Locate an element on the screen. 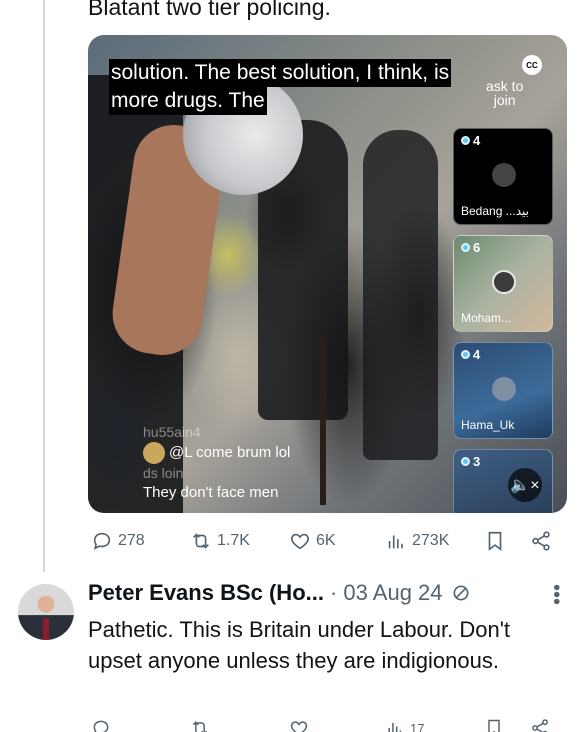 This screenshot has width=584, height=732. viewer-count: 3 is located at coordinates (470, 461).